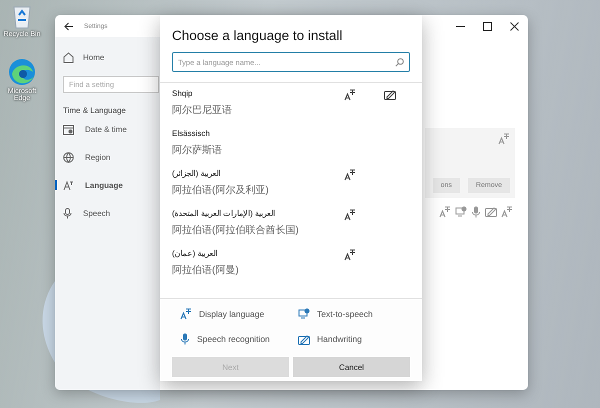 This screenshot has width=600, height=408. I want to click on language-list-item: Shqip 阿尔巴尼亚语, so click(291, 109).